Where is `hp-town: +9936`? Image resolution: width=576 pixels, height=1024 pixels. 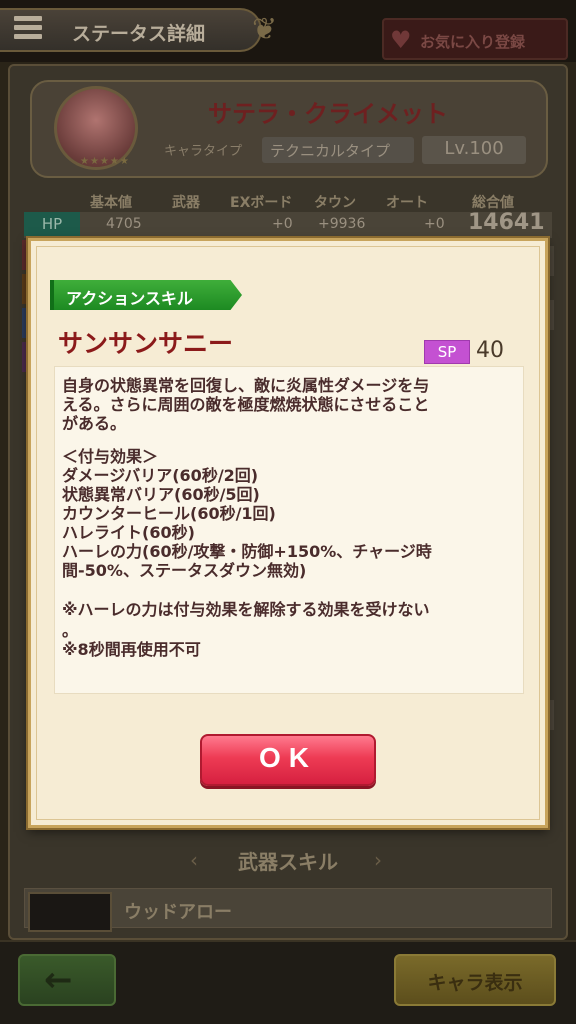
hp-town: +9936 is located at coordinates (342, 224).